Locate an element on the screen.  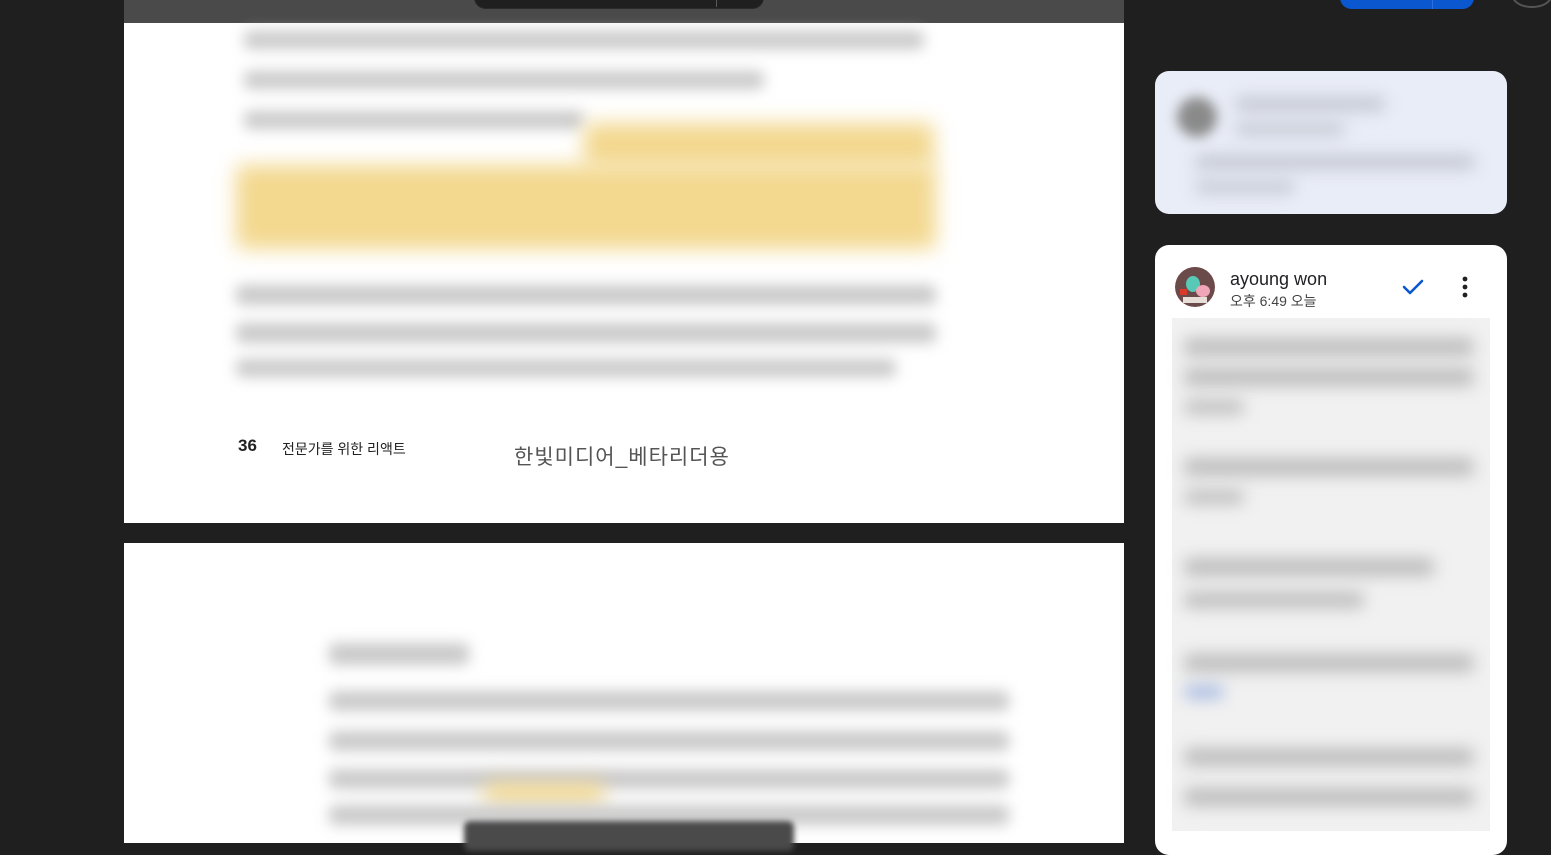
resolve-button is located at coordinates (1413, 287).